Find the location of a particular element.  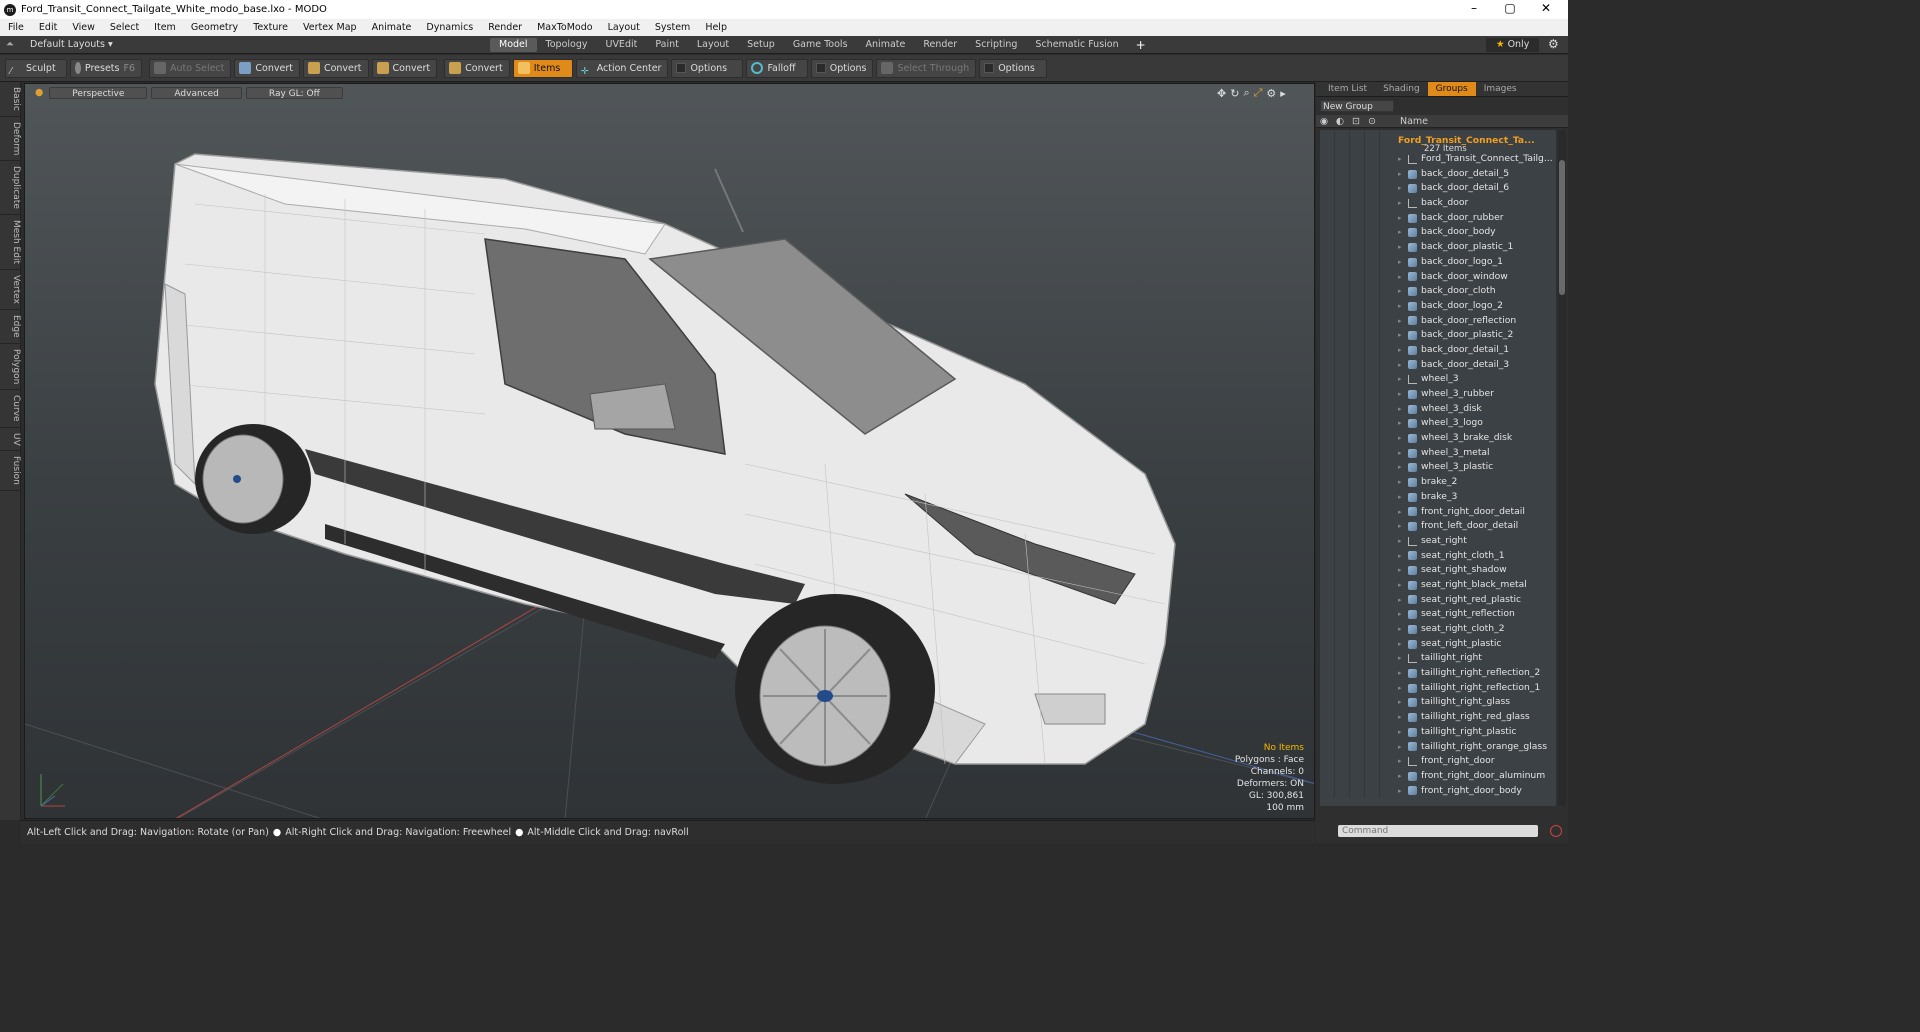

rotate-icon: ↻ is located at coordinates (1234, 93).